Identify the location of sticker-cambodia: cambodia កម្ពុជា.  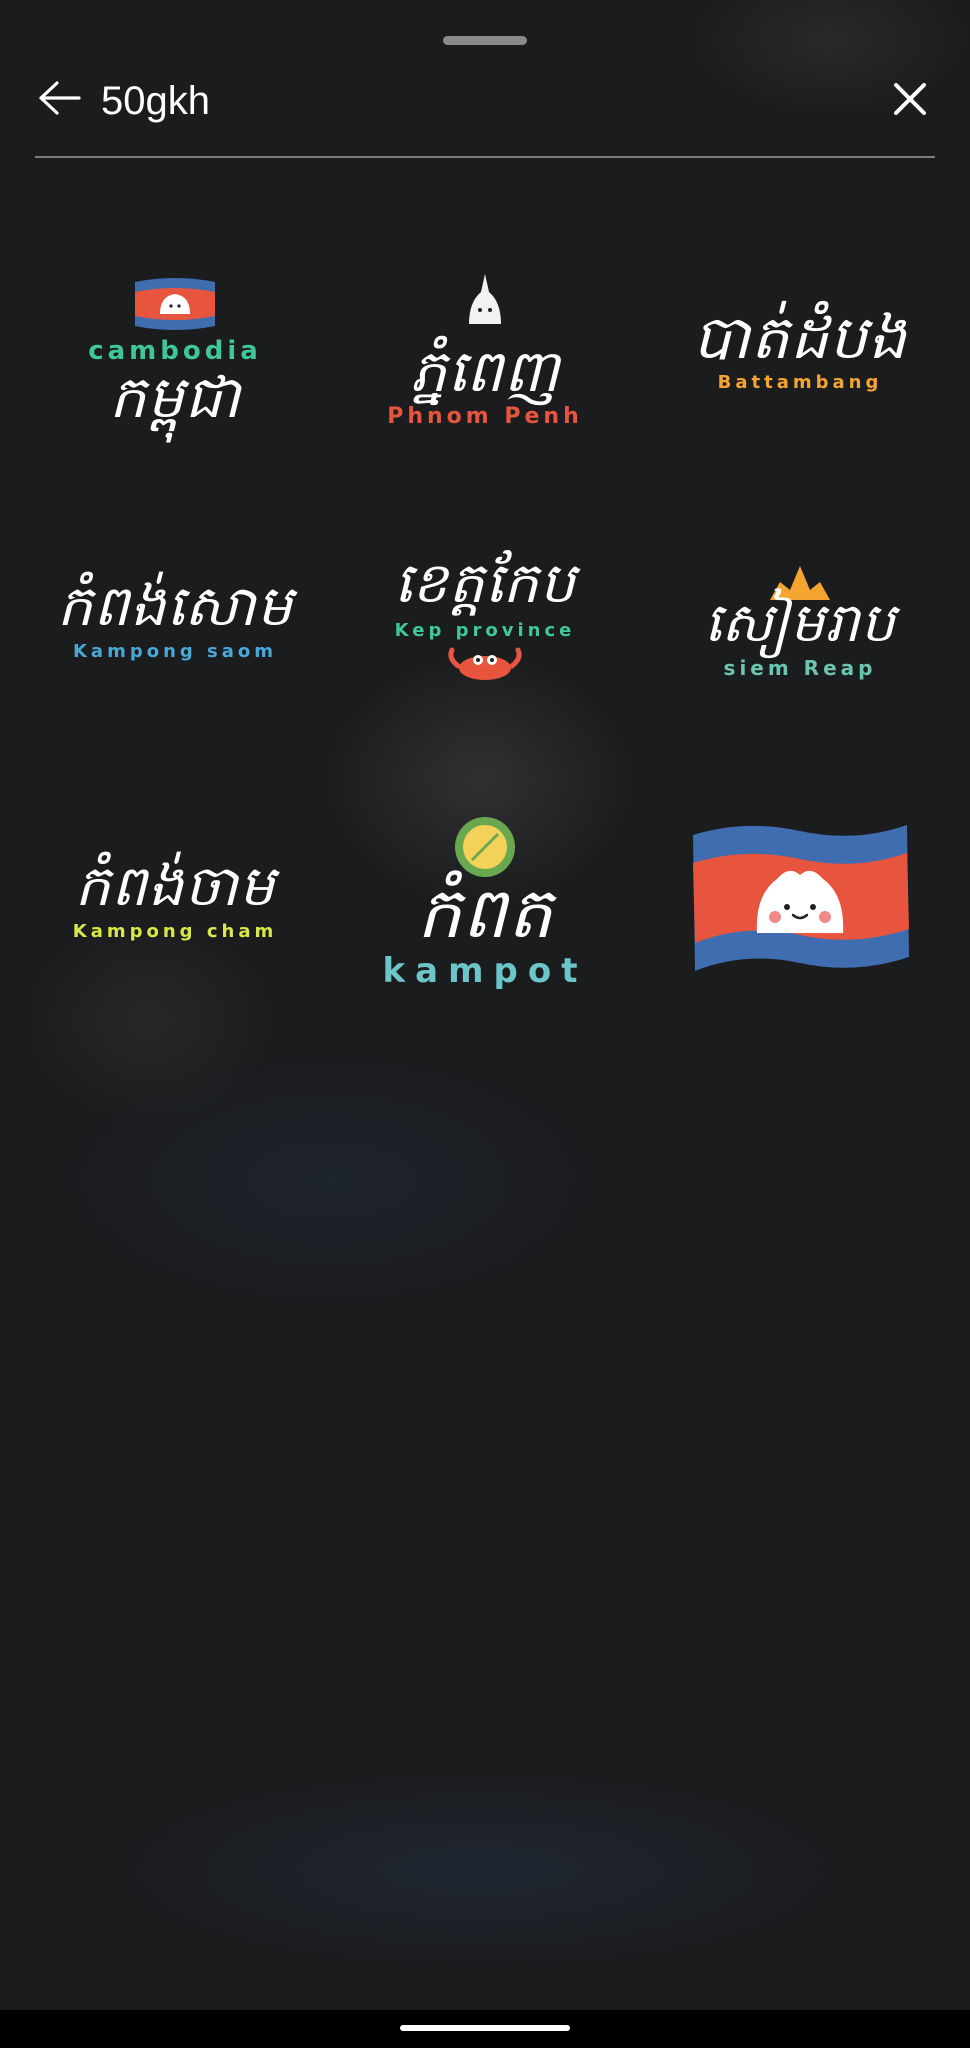
(175, 350).